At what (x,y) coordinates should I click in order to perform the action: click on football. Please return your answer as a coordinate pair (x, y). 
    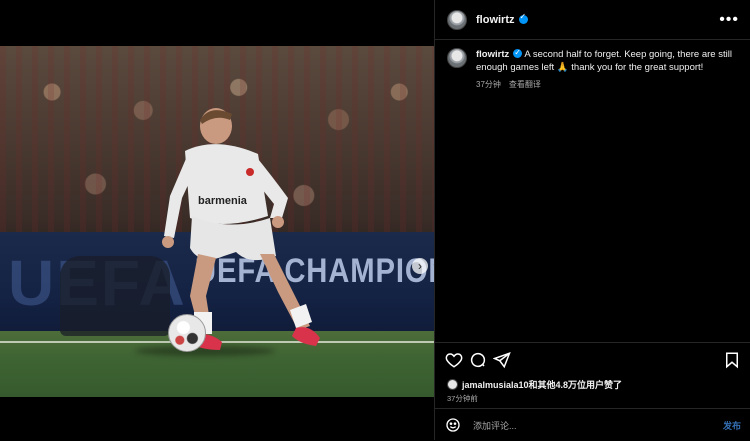
    Looking at the image, I should click on (187, 333).